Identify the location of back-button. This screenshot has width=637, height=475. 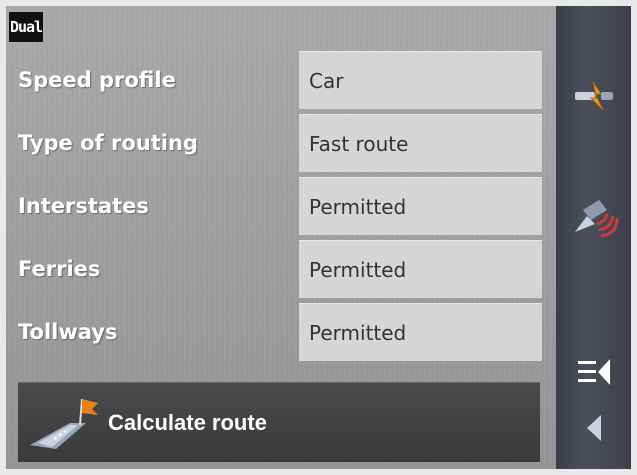
(593, 428).